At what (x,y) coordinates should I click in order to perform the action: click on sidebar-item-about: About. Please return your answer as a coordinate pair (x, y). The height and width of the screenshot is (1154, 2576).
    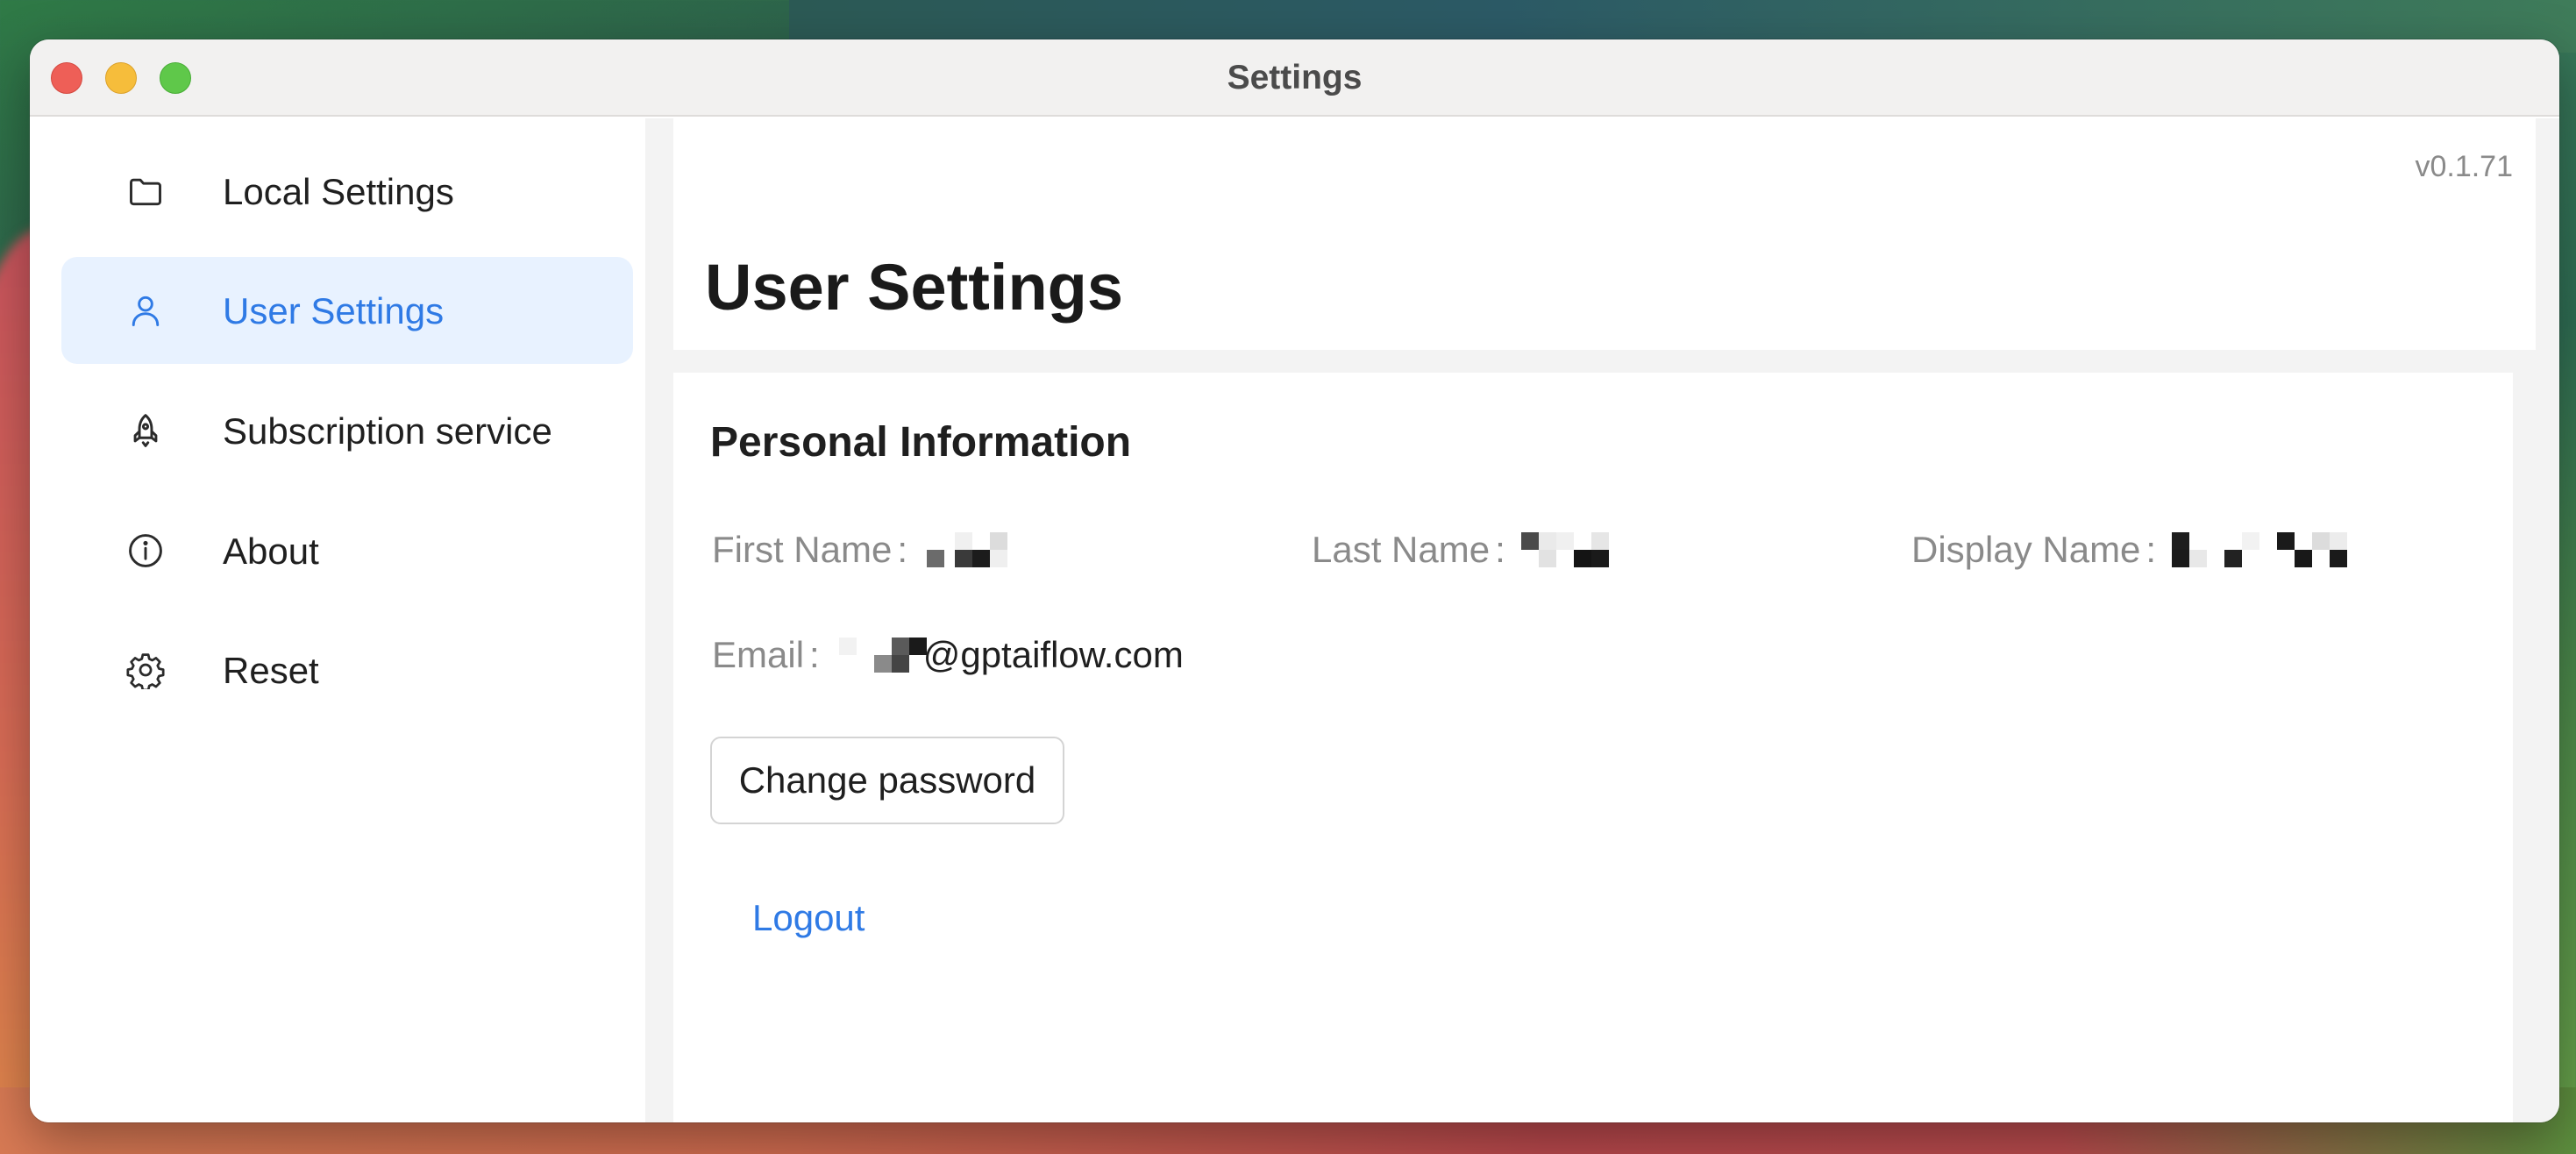
    Looking at the image, I should click on (347, 550).